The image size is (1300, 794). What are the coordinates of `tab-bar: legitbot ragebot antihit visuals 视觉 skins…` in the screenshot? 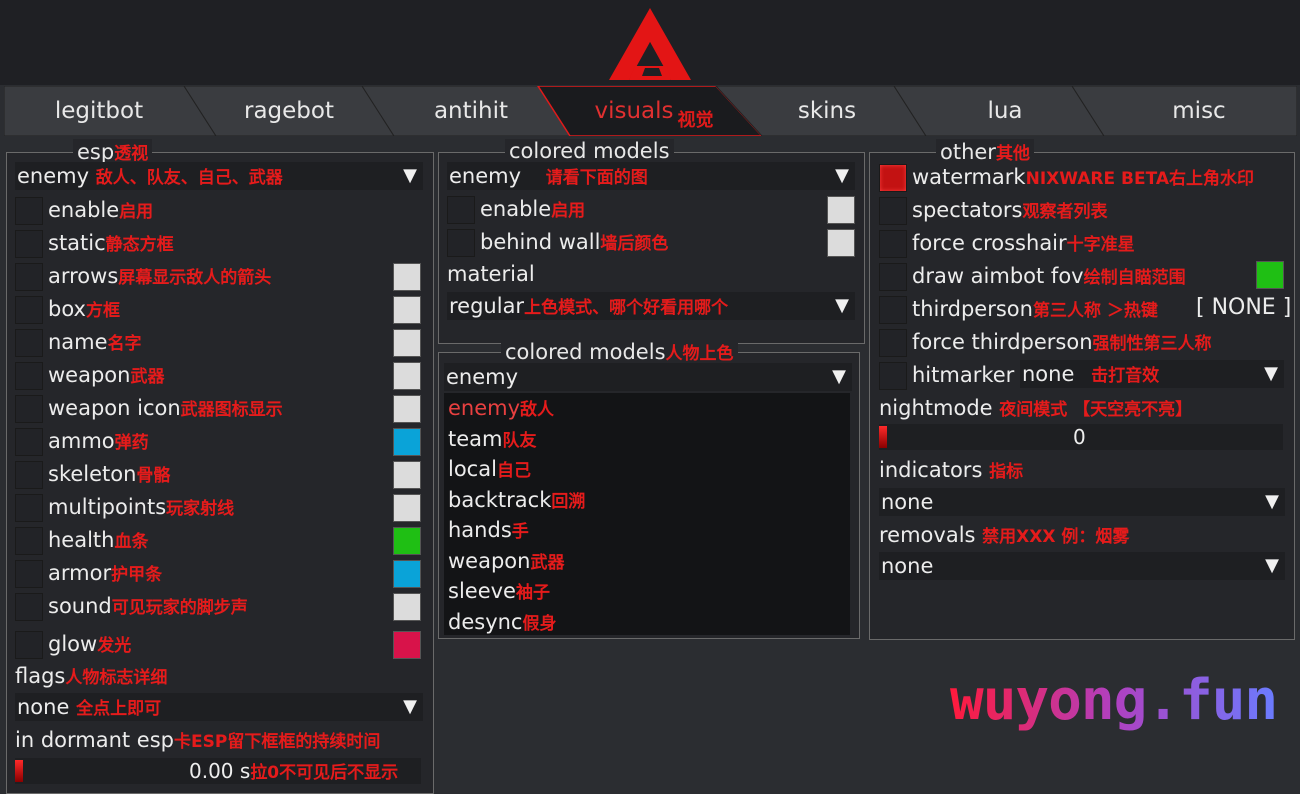 It's located at (650, 111).